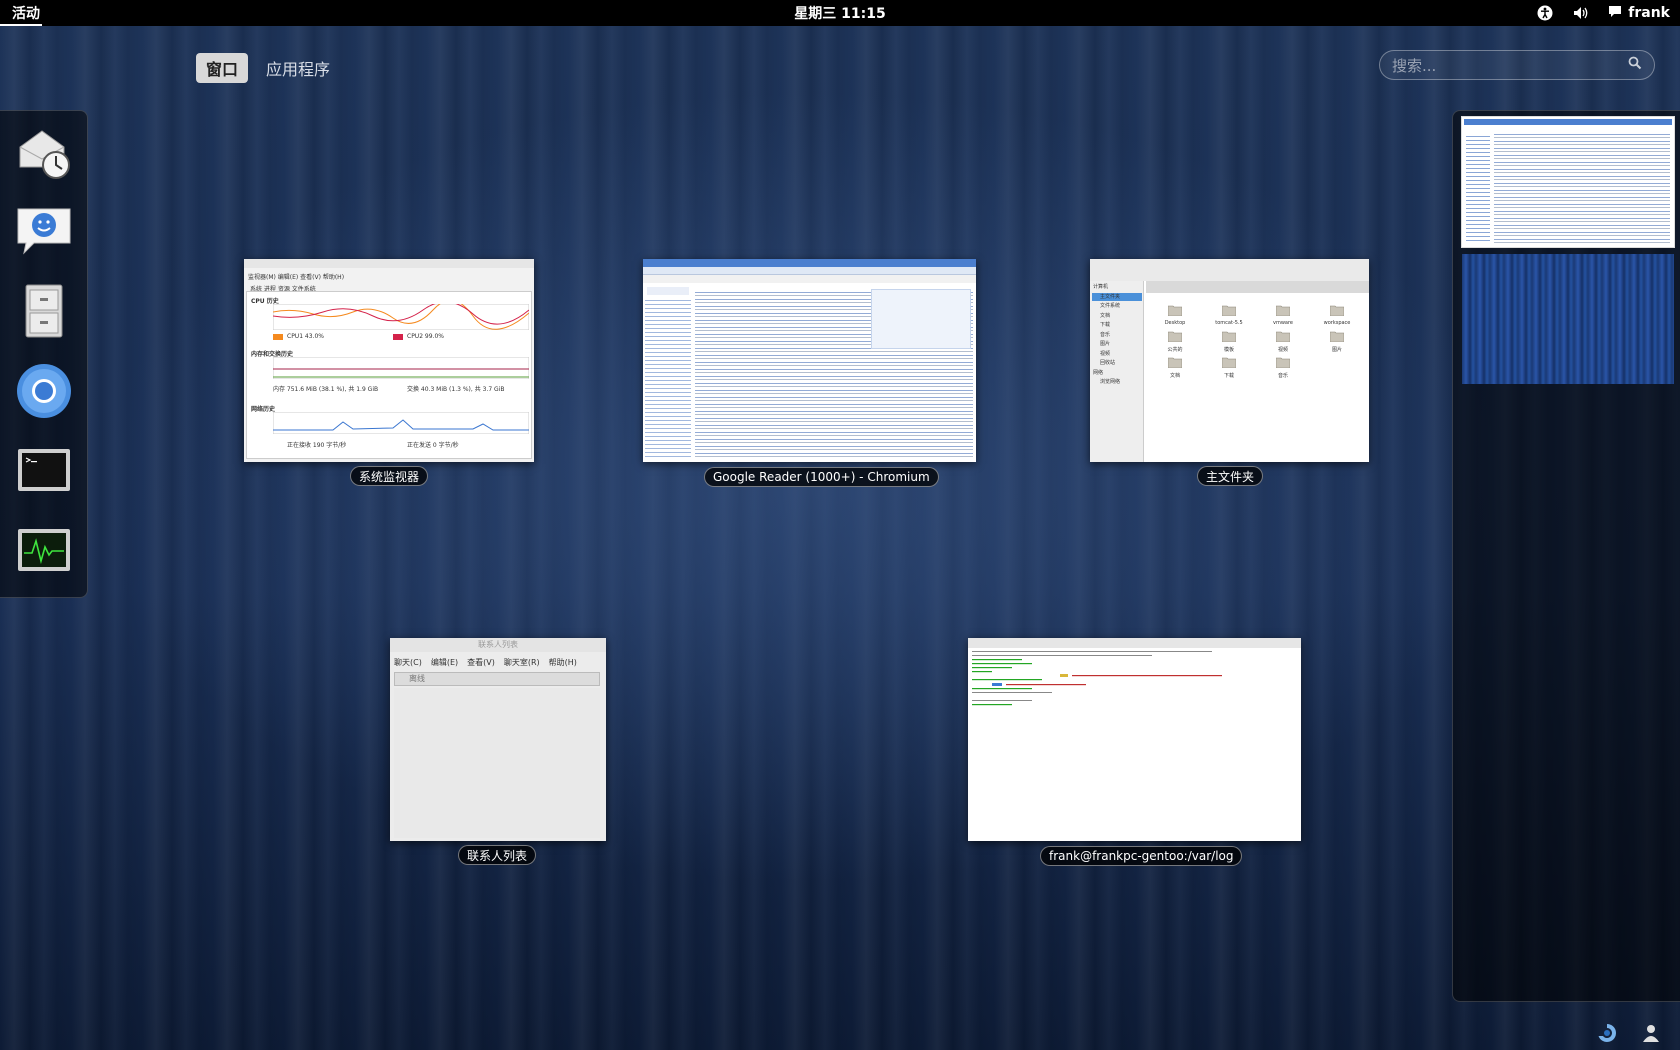  What do you see at coordinates (1651, 1033) in the screenshot?
I see `user-tray-icon` at bounding box center [1651, 1033].